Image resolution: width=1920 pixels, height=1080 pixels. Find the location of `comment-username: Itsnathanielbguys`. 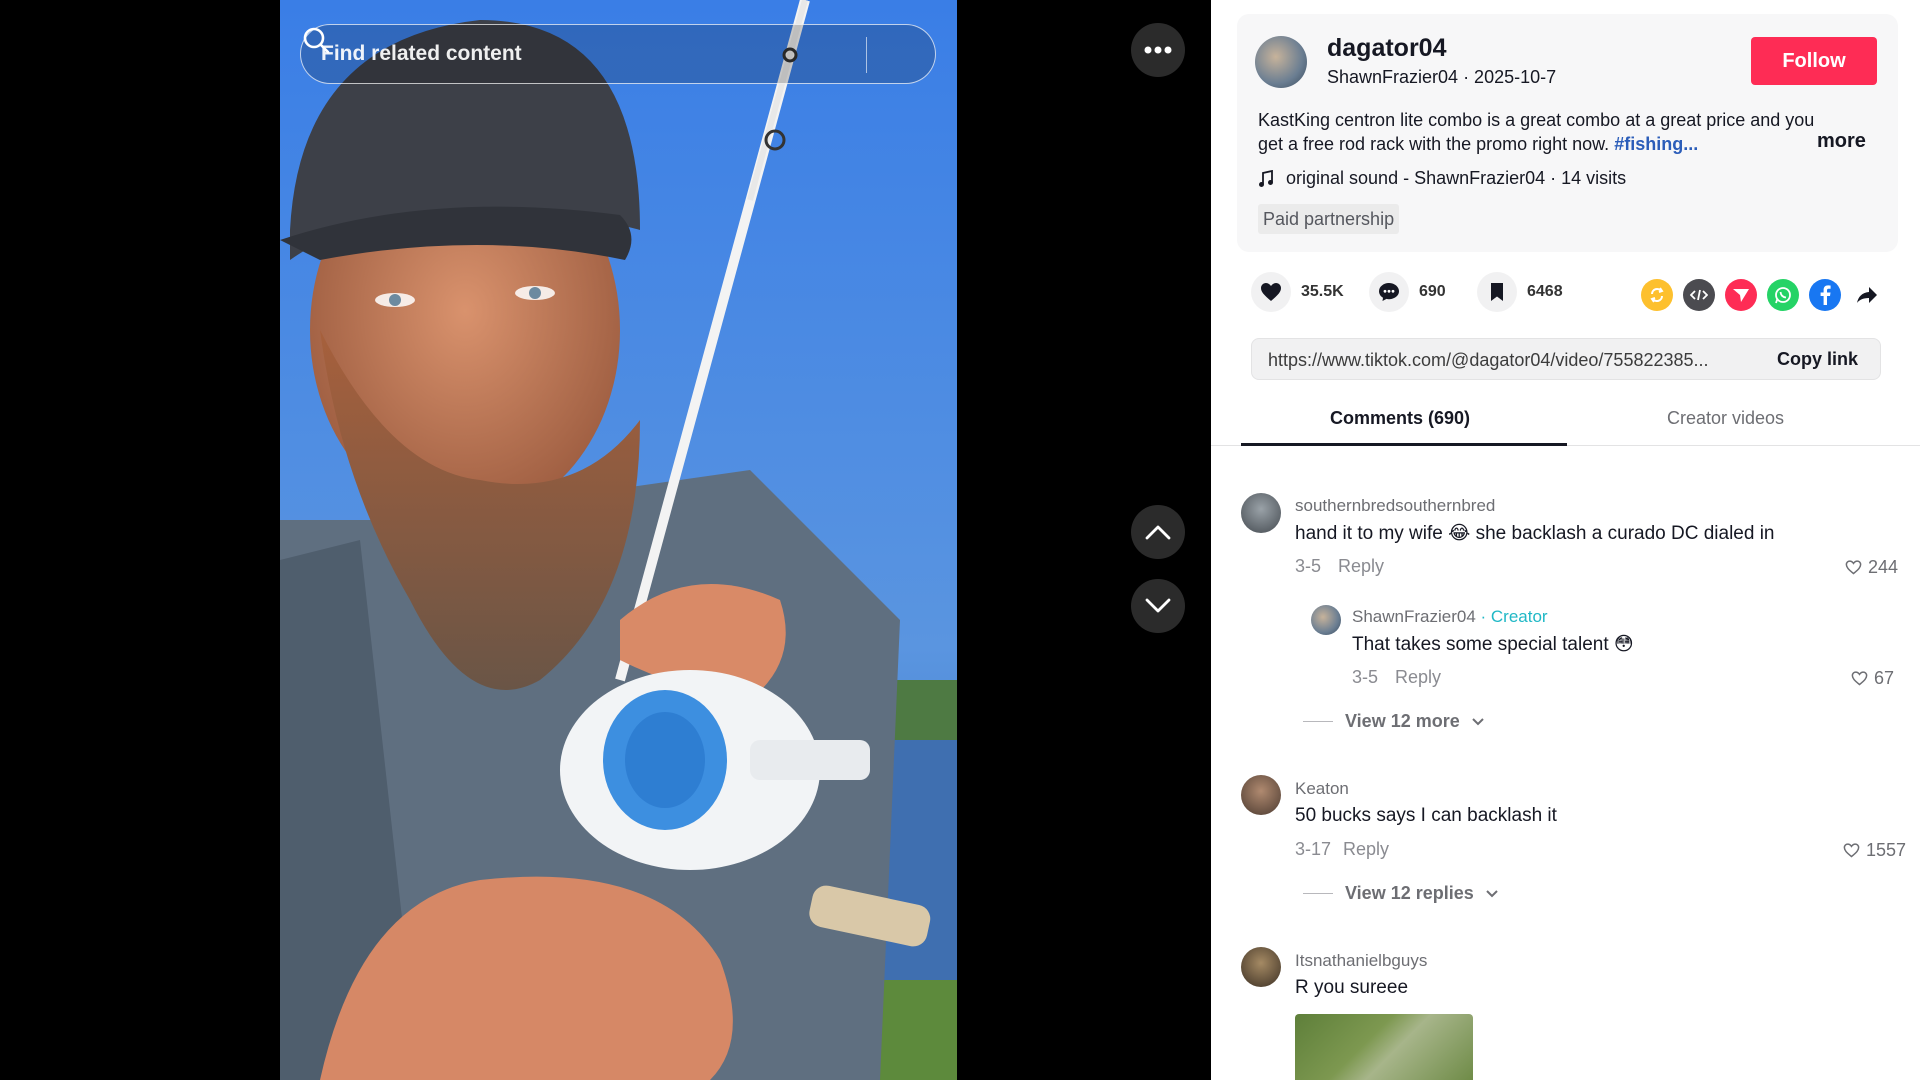

comment-username: Itsnathanielbguys is located at coordinates (1361, 961).